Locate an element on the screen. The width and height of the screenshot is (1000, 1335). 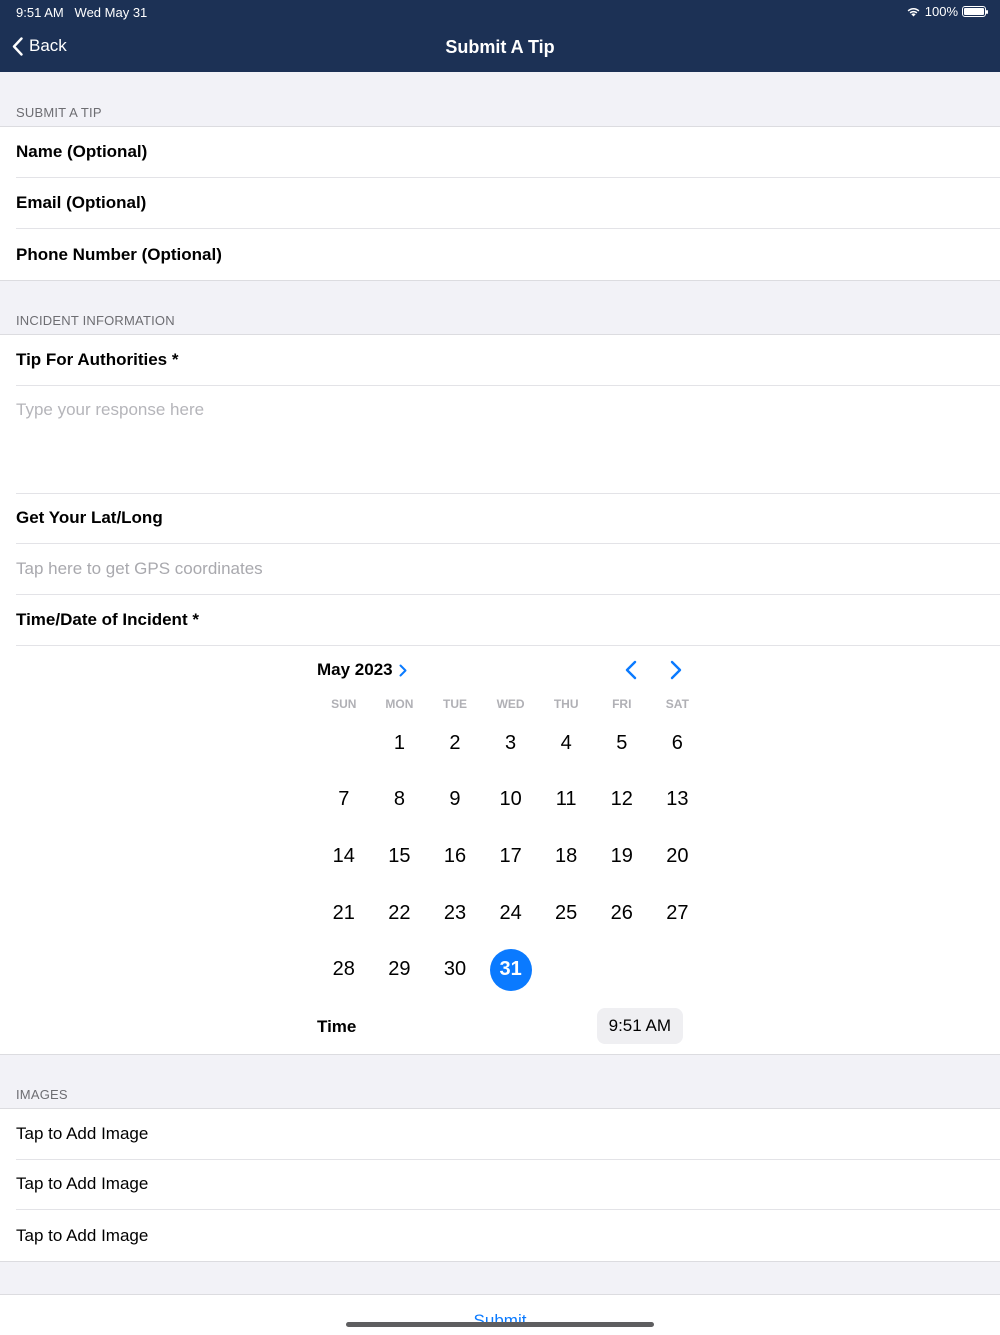
calendar-day-number: 12 is located at coordinates (621, 799).